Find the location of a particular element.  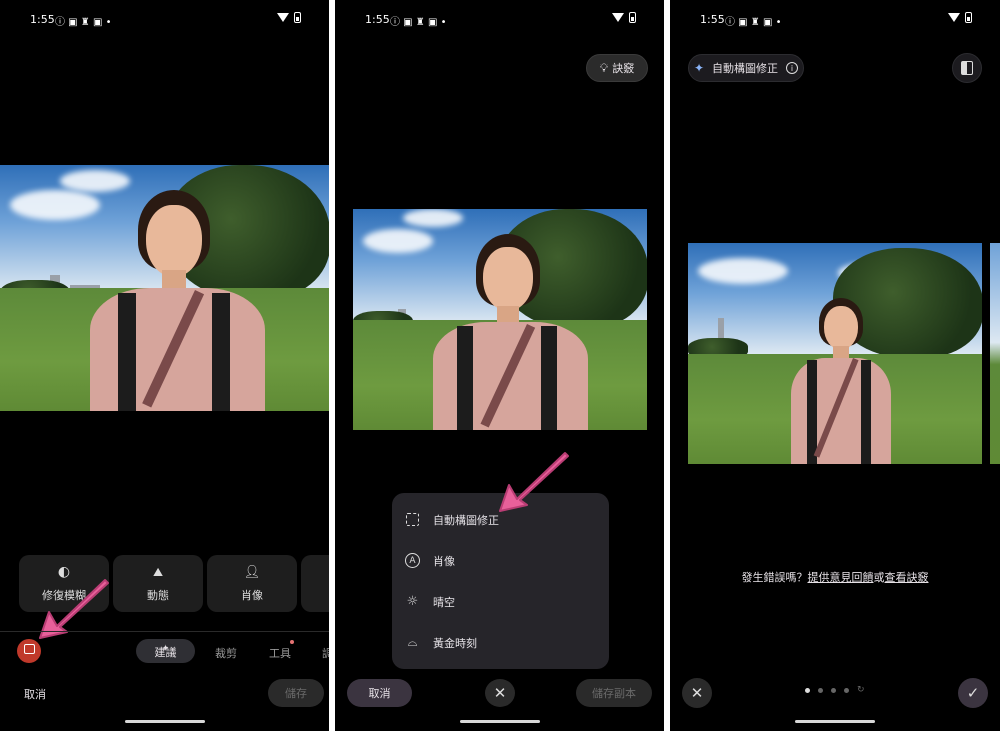

feedback-text: 發生錯誤嗎？提供意見回饋或查看訣竅 is located at coordinates (835, 577).